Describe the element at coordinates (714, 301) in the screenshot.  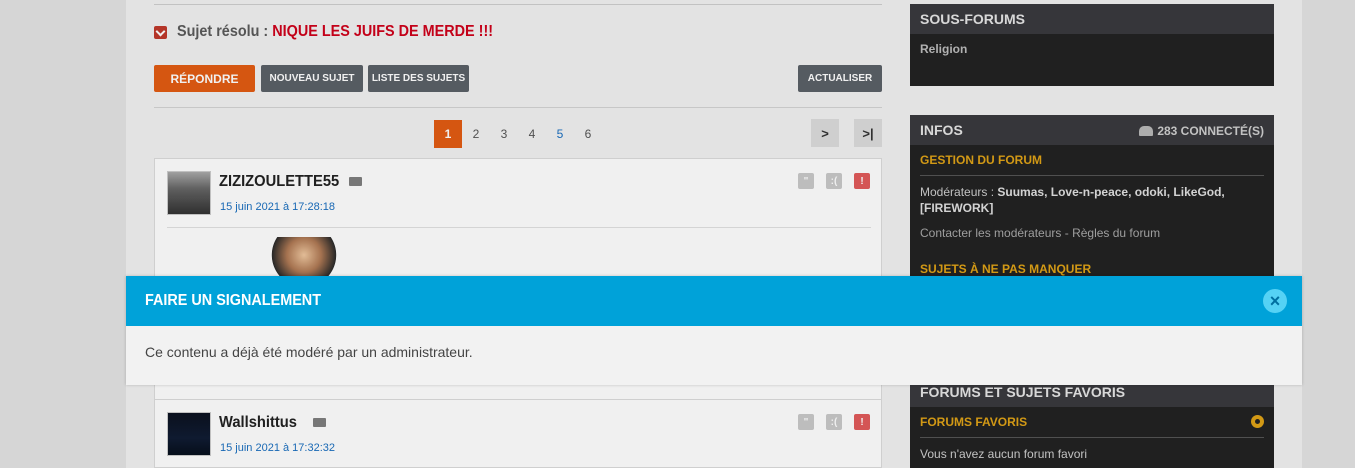
I see `modal-header: FAIRE UN SIGNALEMENT ×` at that location.